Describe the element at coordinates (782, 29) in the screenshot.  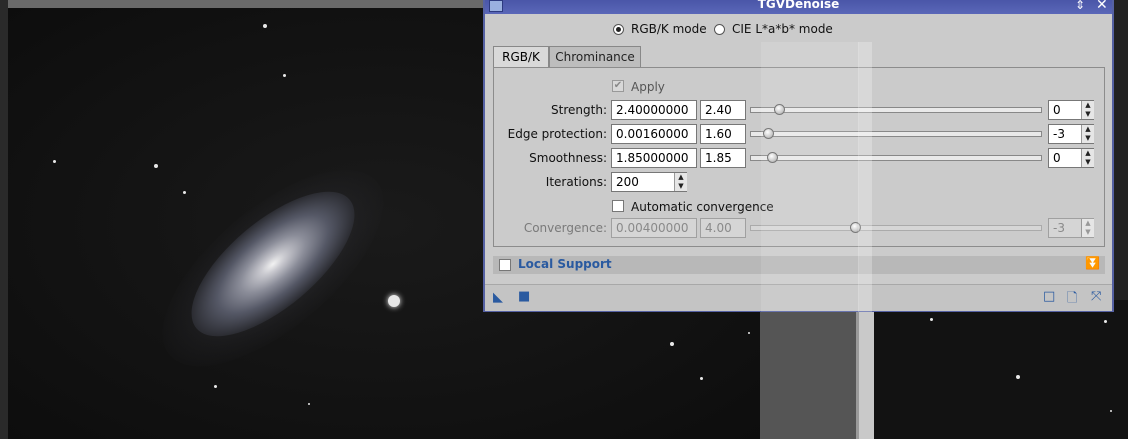
I see `cielab-mode-label: CIE L*a*b* mode` at that location.